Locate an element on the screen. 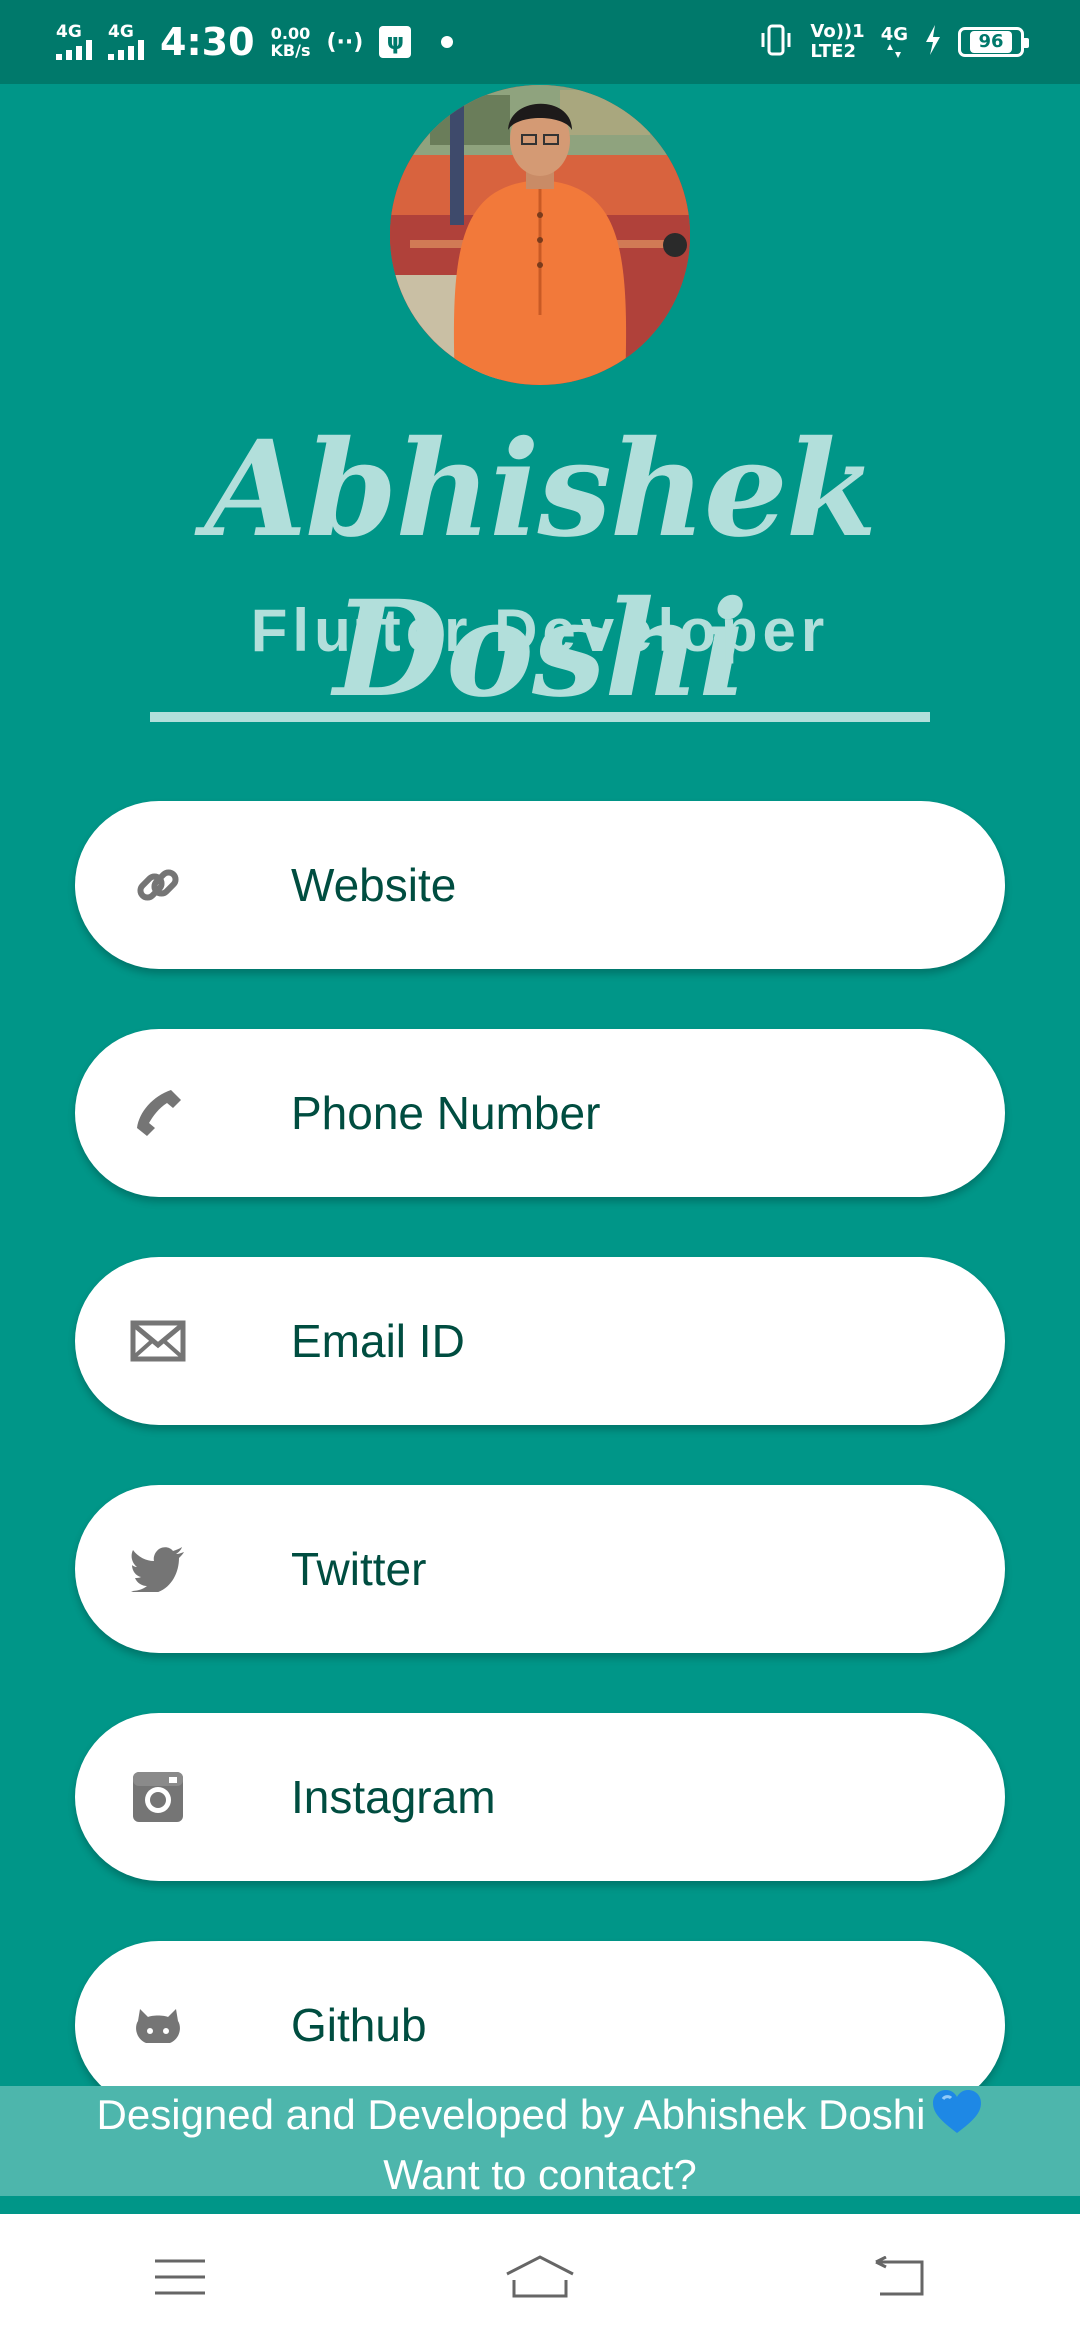 This screenshot has height=2340, width=1080. sim2-network-label: 4G is located at coordinates (121, 32).